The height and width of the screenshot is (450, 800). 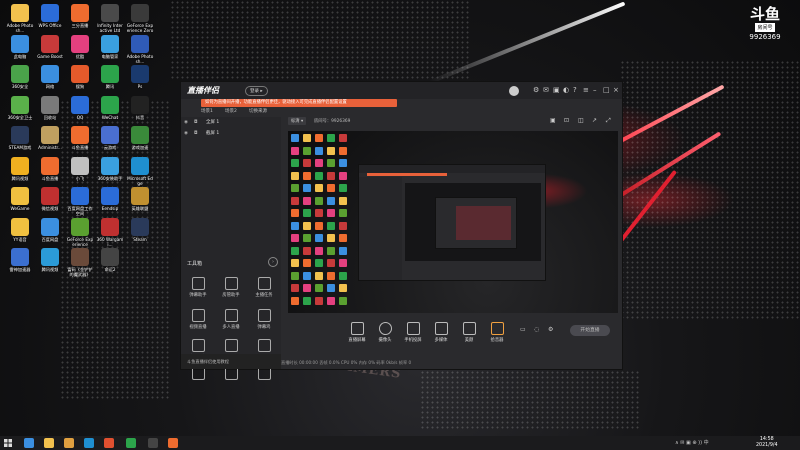 I want to click on desktop-icon: Game Boost, so click(x=50, y=46).